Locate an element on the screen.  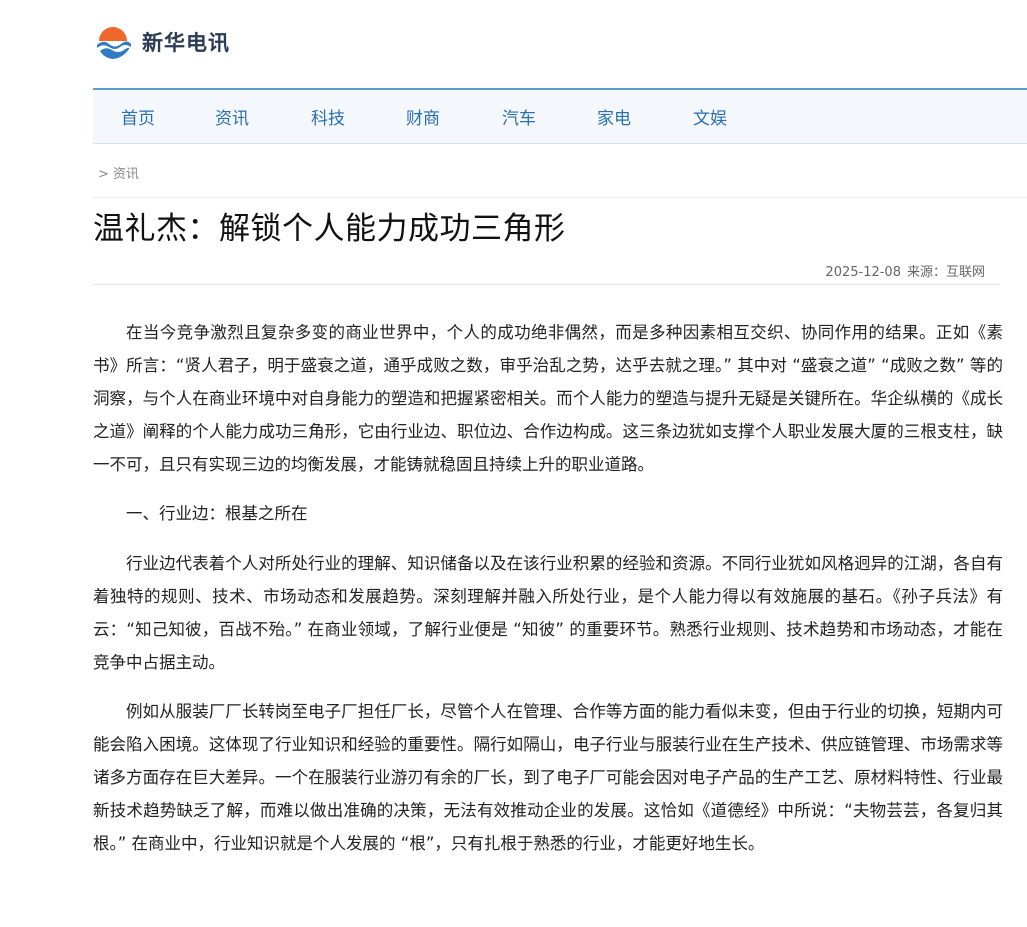
breadcrumb-link-news: 资讯 is located at coordinates (126, 174).